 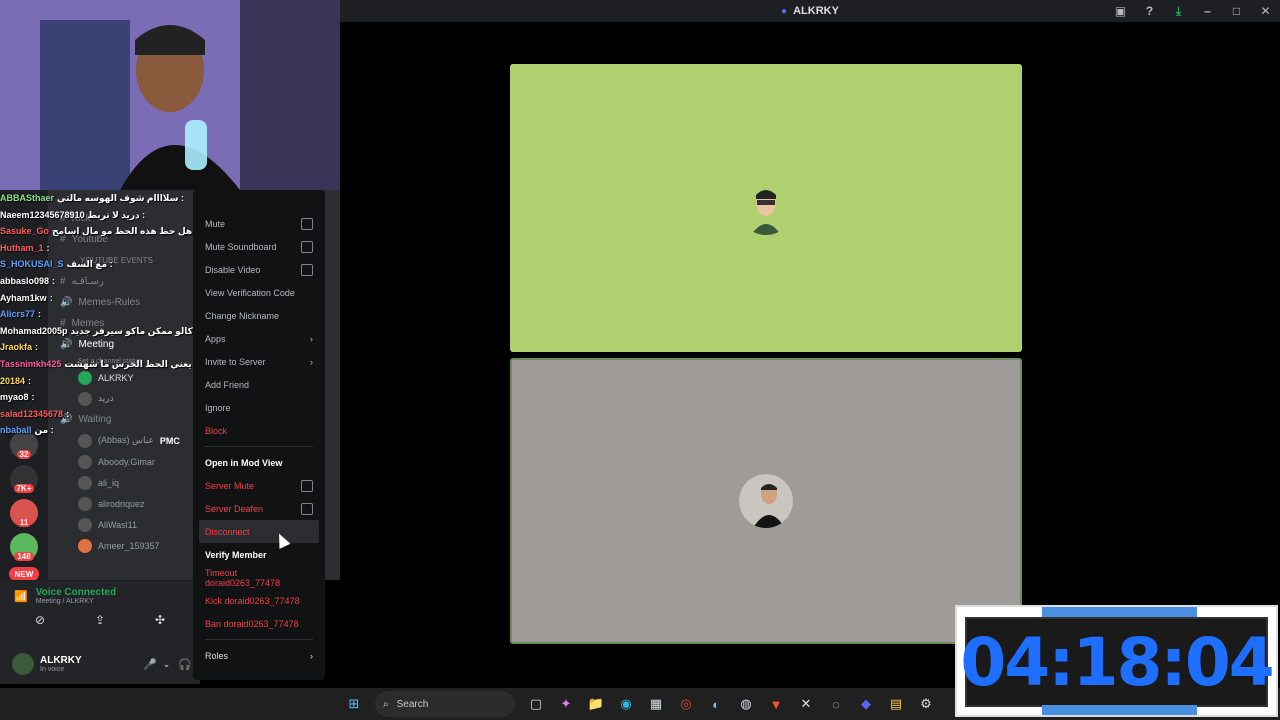 What do you see at coordinates (24, 479) in the screenshot?
I see `server-icon: 7K+` at bounding box center [24, 479].